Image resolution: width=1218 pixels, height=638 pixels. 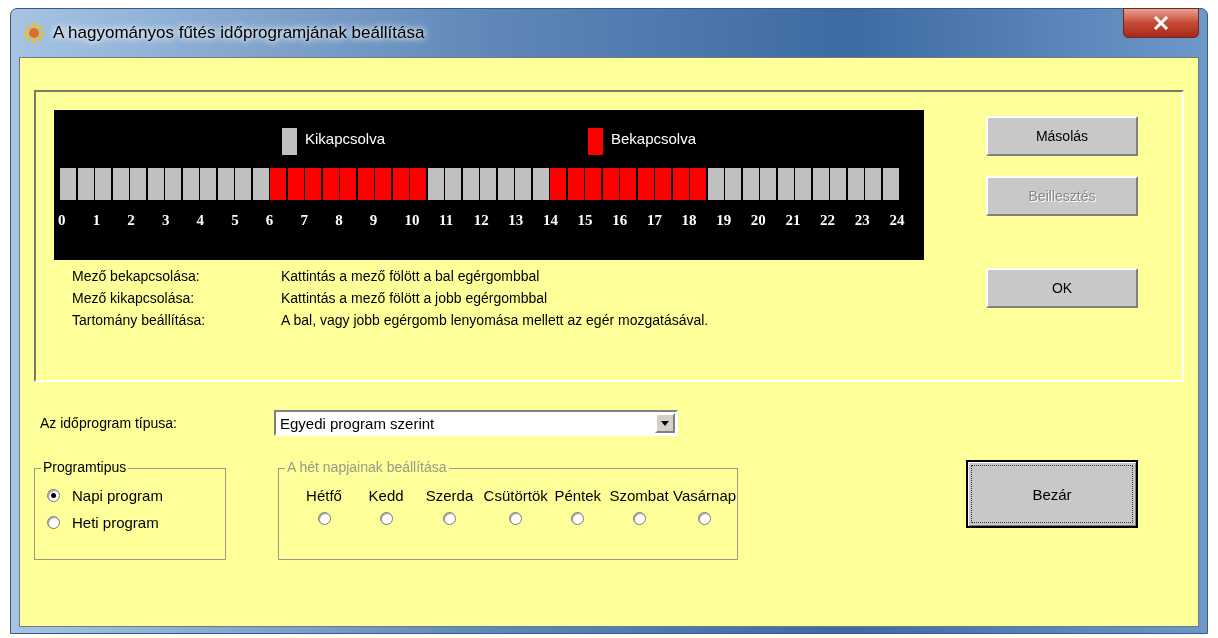 What do you see at coordinates (793, 220) in the screenshot?
I see `hour-label: 21` at bounding box center [793, 220].